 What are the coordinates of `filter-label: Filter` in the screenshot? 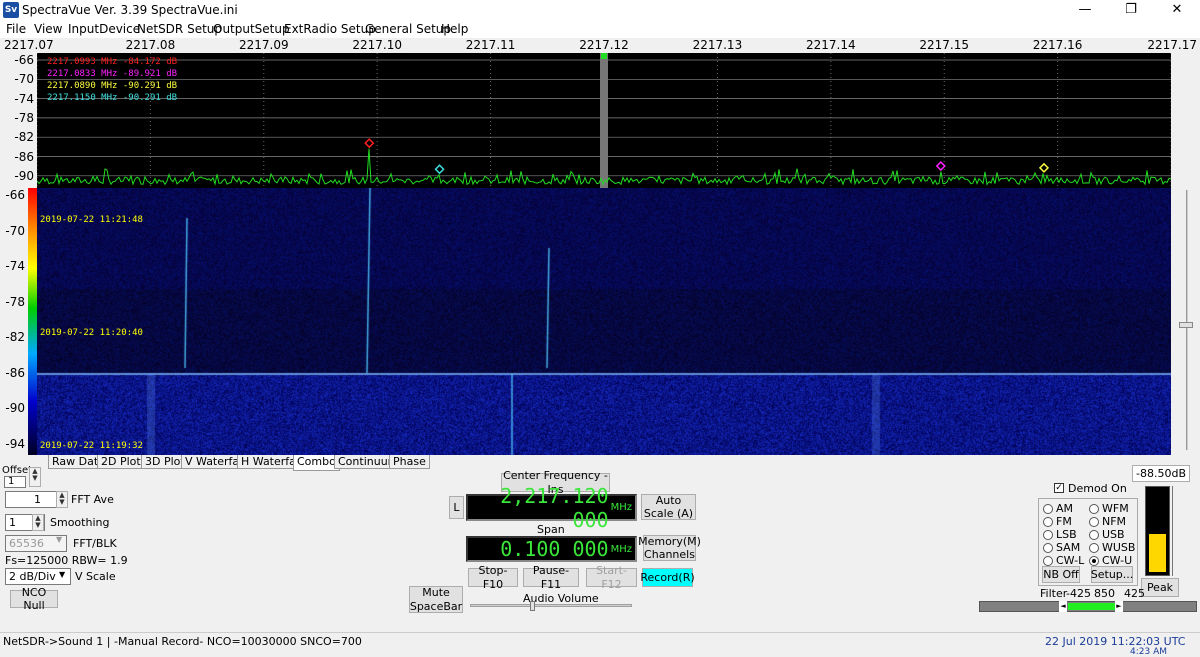 It's located at (1054, 593).